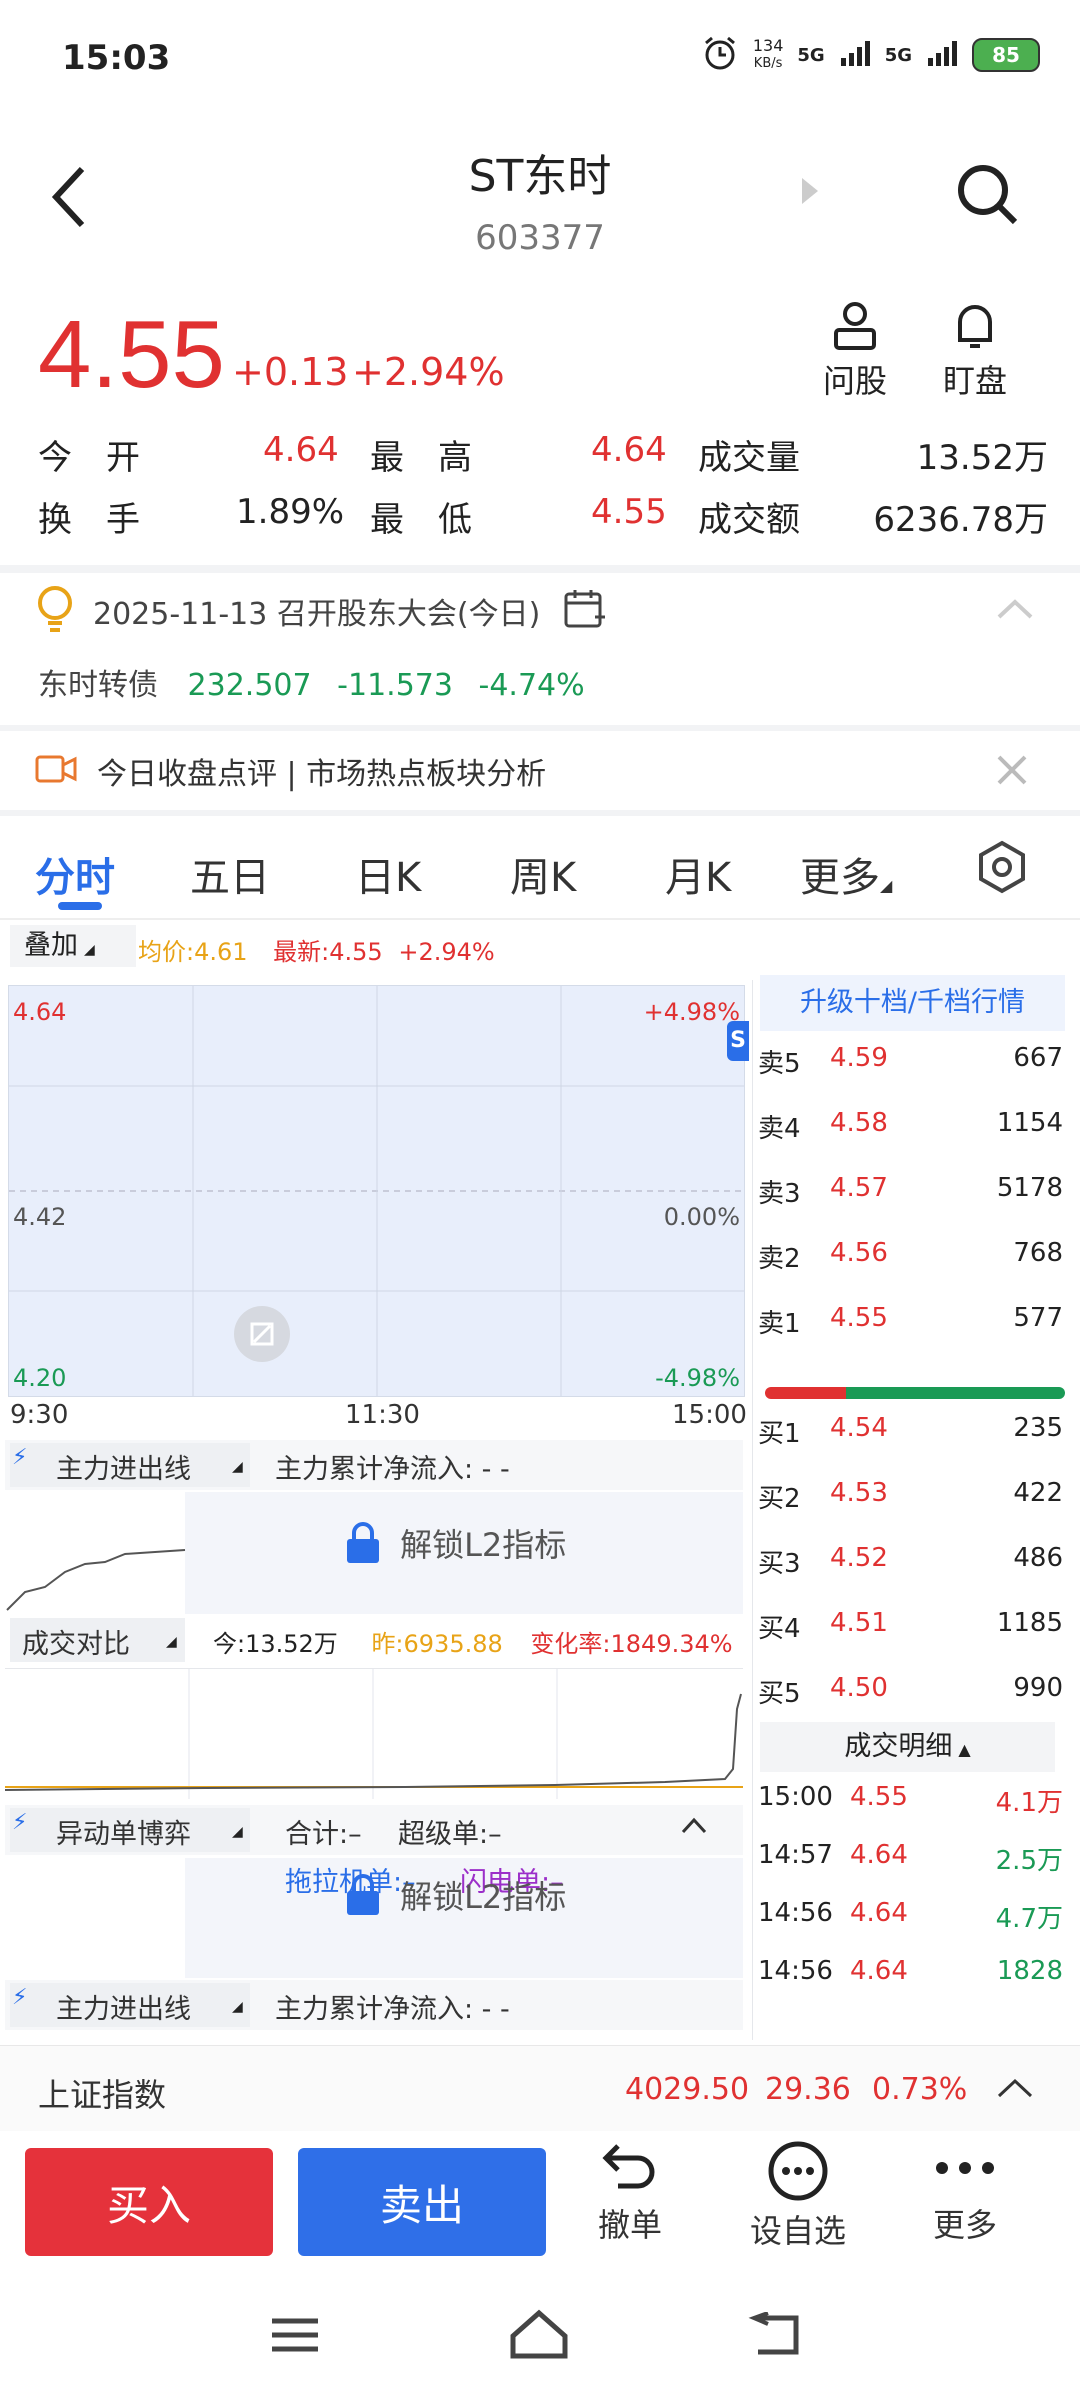 This screenshot has width=1080, height=2400. What do you see at coordinates (543, 874) in the screenshot?
I see `tab-weekly-k: 周K` at bounding box center [543, 874].